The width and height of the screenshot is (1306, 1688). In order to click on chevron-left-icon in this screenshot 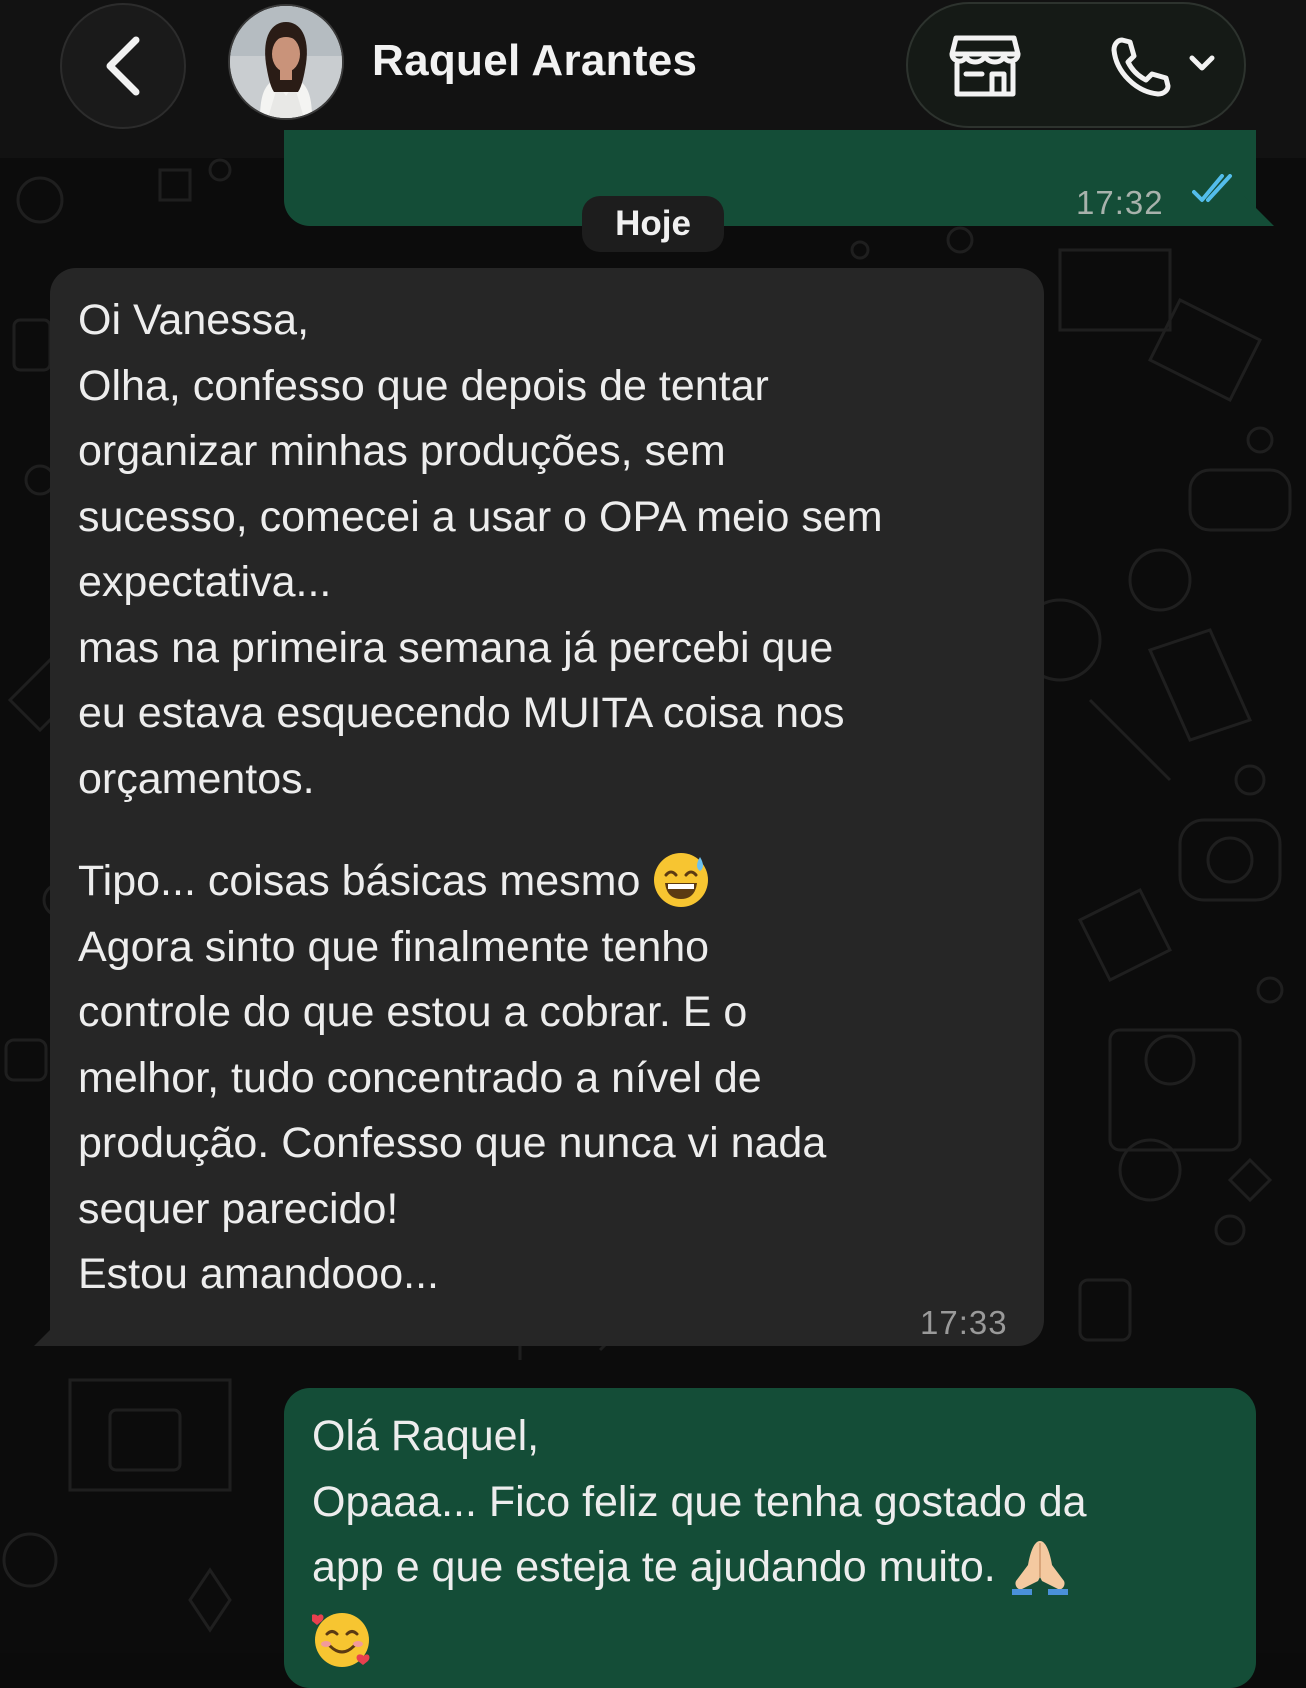, I will do `click(123, 66)`.